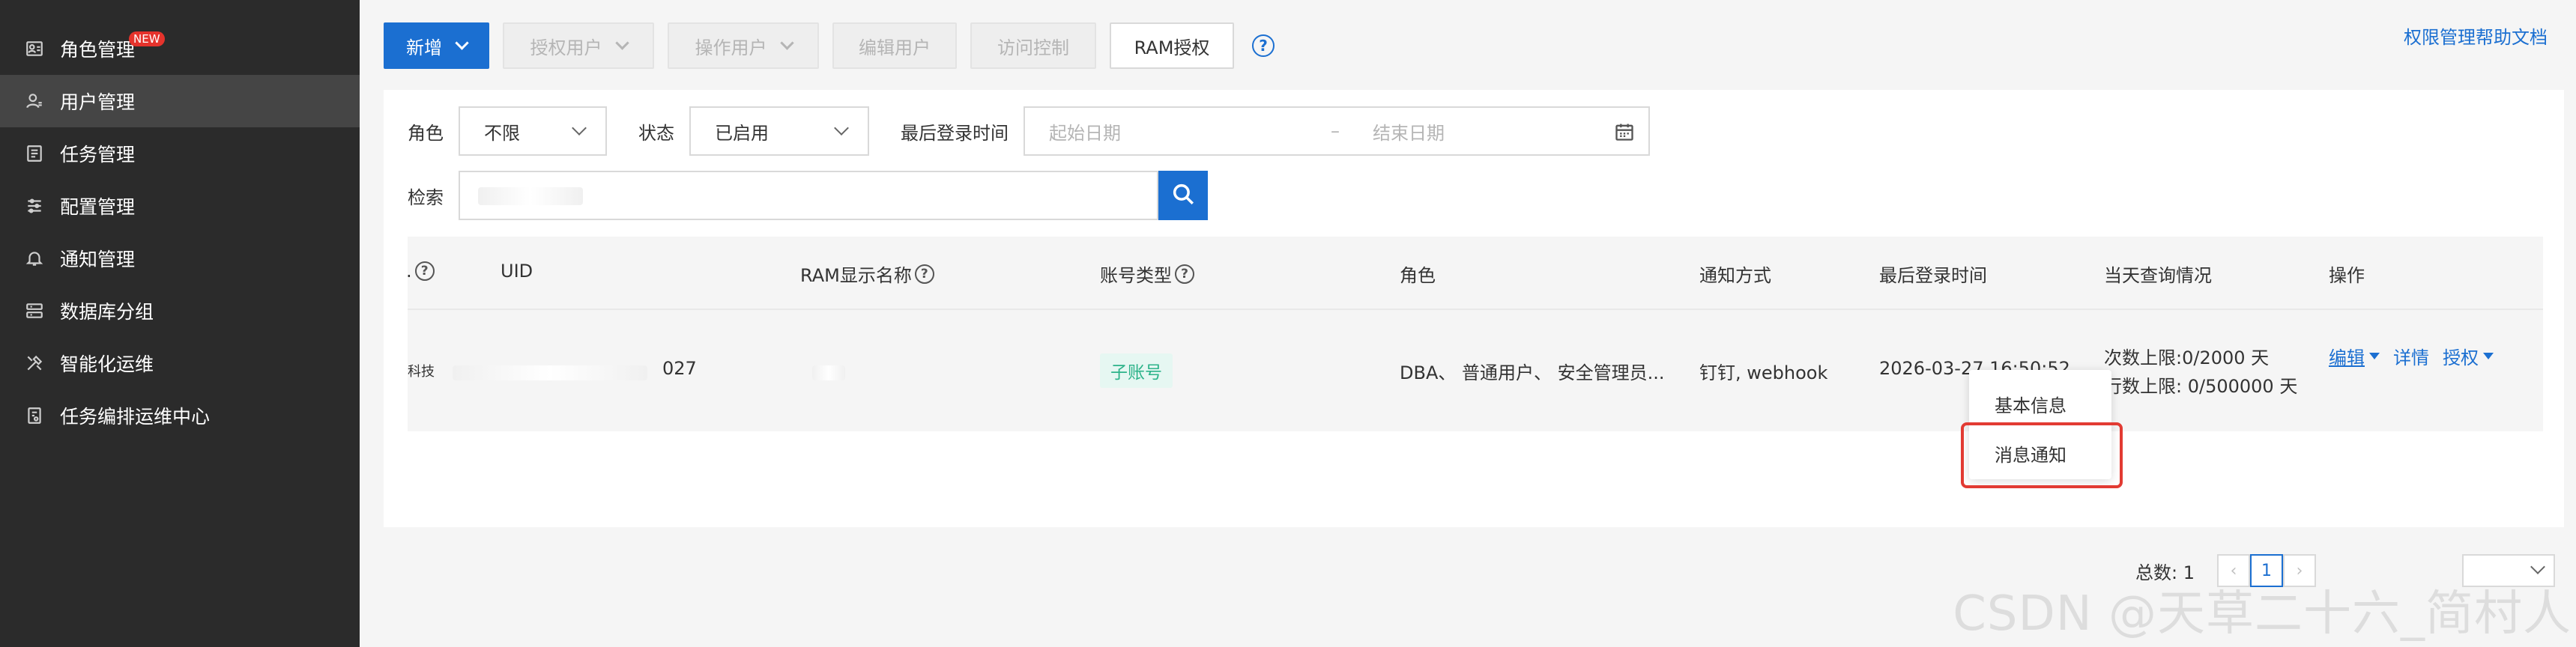 The image size is (2576, 647). What do you see at coordinates (180, 363) in the screenshot?
I see `sidebar-item-smart-ops: 智能化运维` at bounding box center [180, 363].